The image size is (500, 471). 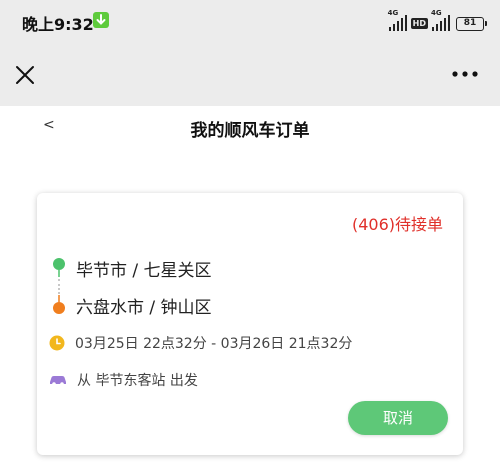 I want to click on car-icon, so click(x=58, y=381).